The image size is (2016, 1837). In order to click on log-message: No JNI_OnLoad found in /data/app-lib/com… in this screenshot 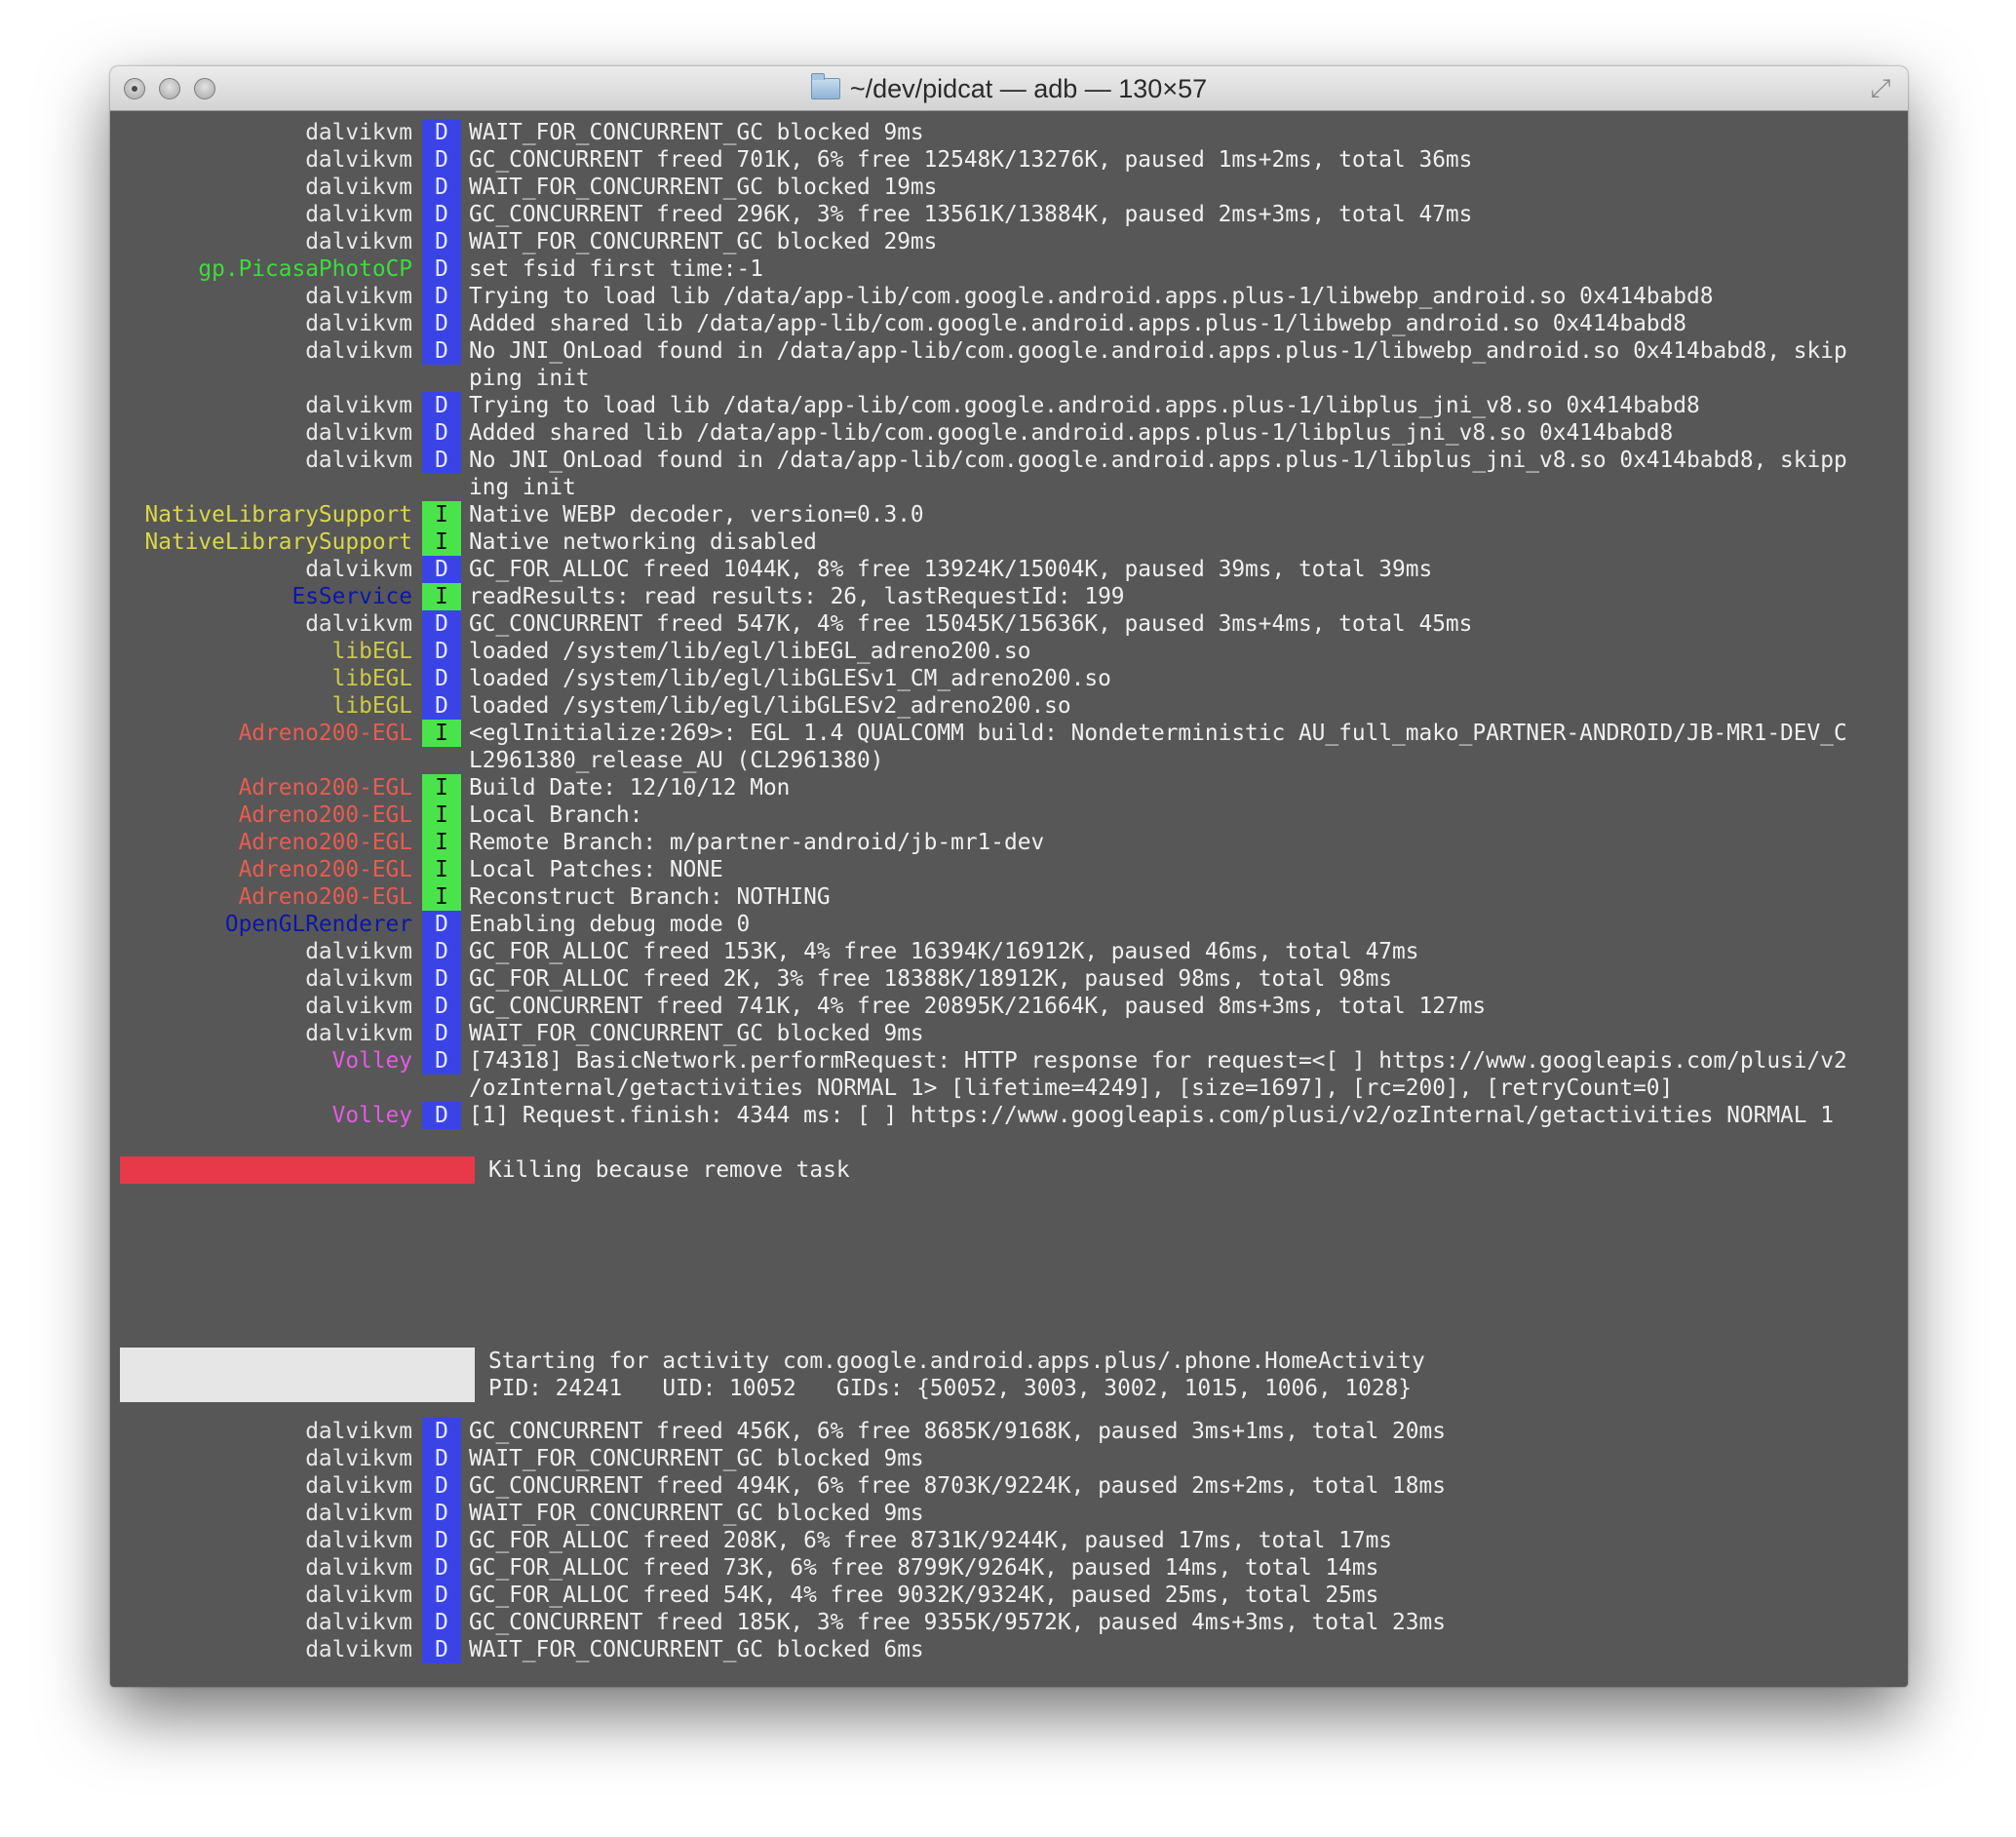, I will do `click(1158, 460)`.